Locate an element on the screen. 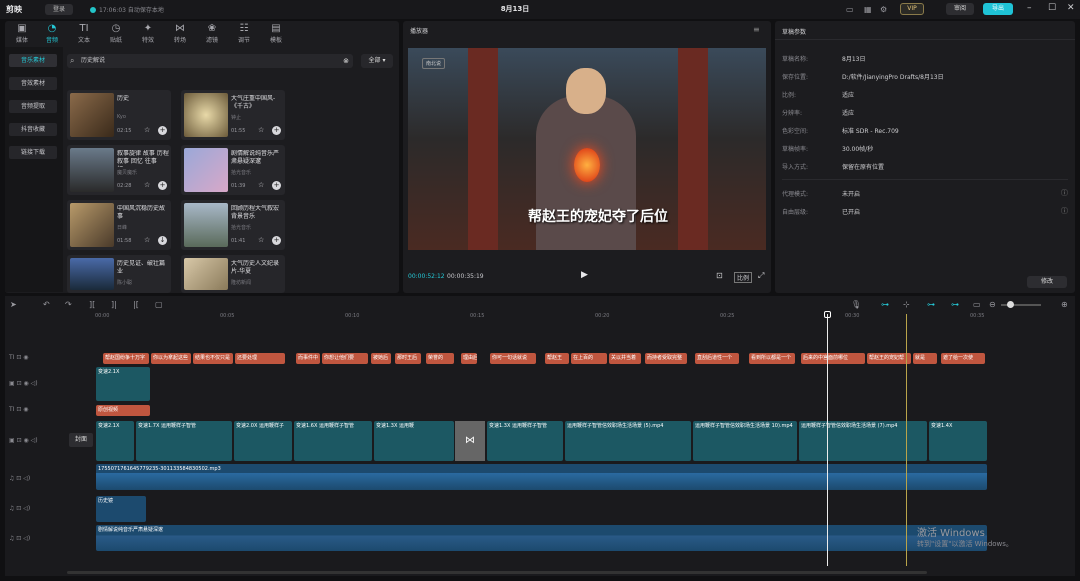 The width and height of the screenshot is (1080, 581). text-clip: 看到所以都是一个 is located at coordinates (772, 358).